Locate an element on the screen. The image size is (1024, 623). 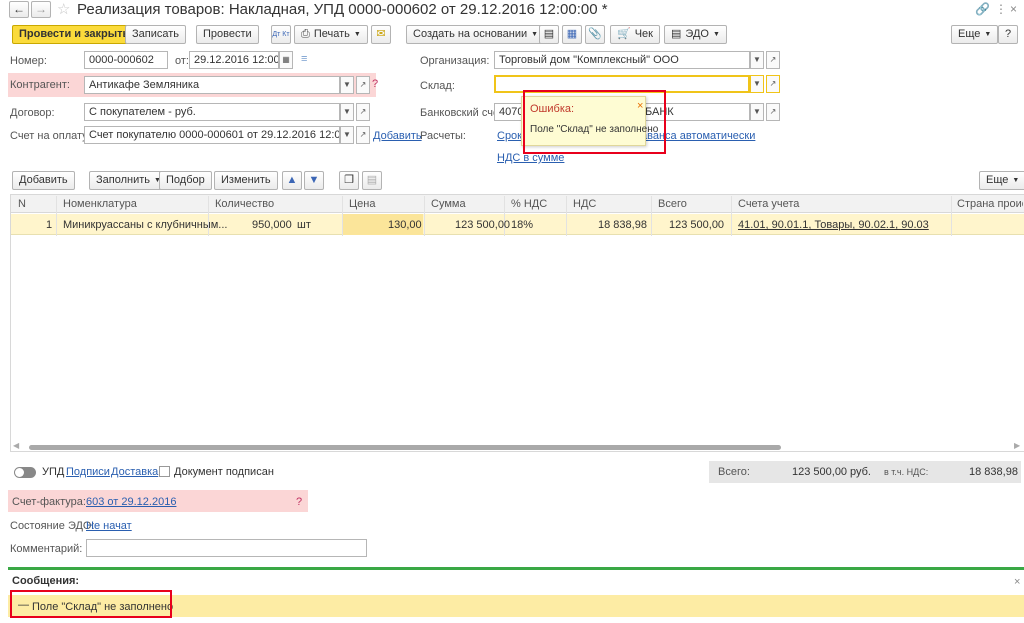
print-button: ⎙ Печать ▼ is located at coordinates (331, 34).